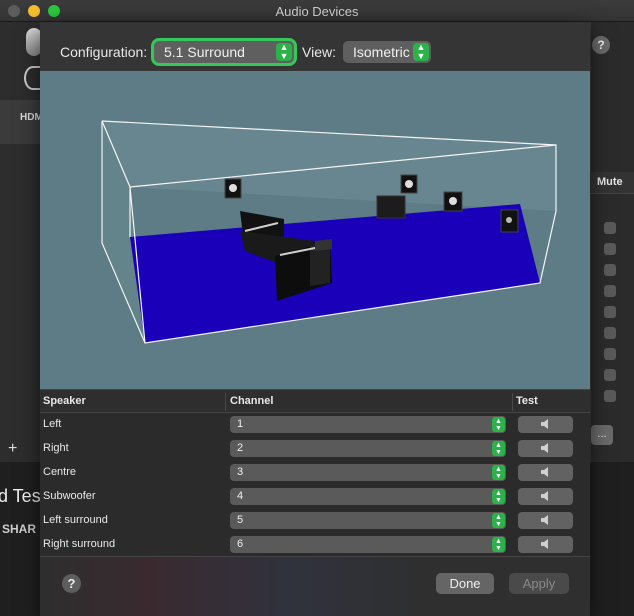 Image resolution: width=634 pixels, height=616 pixels. Describe the element at coordinates (19, 529) in the screenshot. I see `background-subtitle-fragment: SHAR` at that location.